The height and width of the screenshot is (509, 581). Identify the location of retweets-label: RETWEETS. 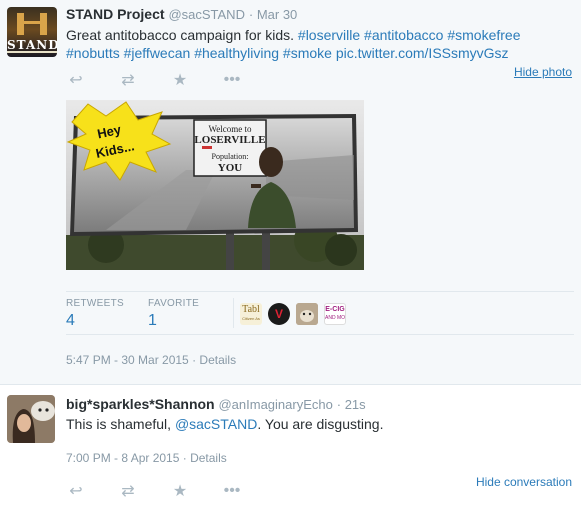
(95, 303).